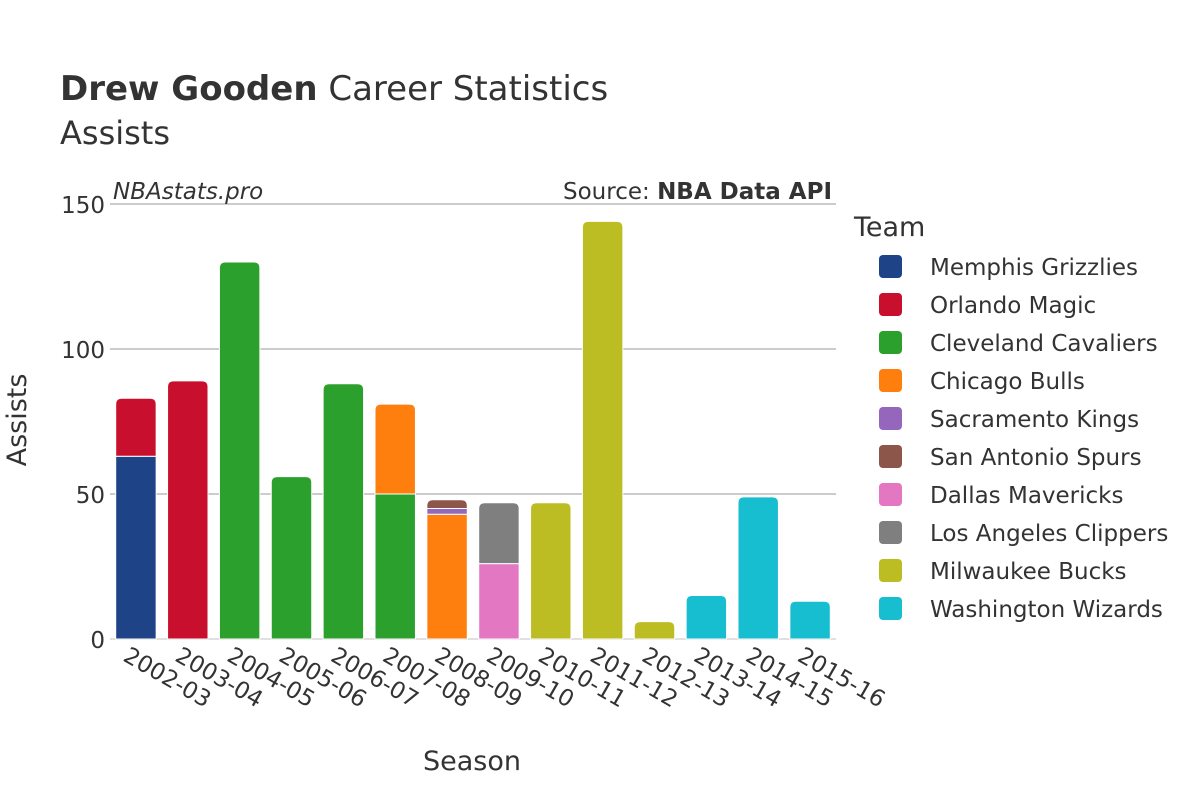 This screenshot has height=804, width=1200. Describe the element at coordinates (1046, 610) in the screenshot. I see `legend-label: Washington Wizards` at that location.